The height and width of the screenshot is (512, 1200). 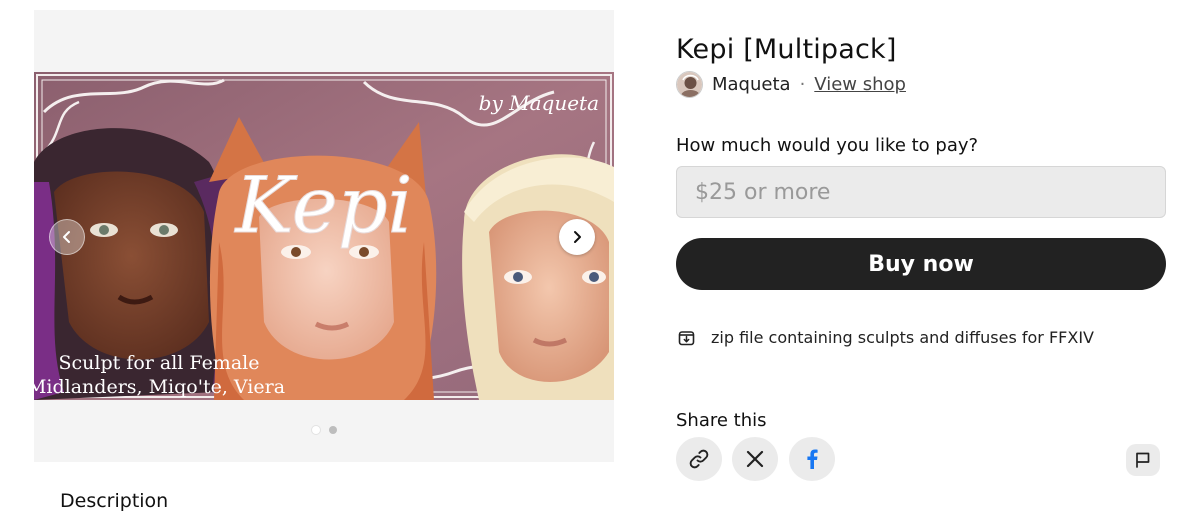 I want to click on link-icon, so click(x=699, y=459).